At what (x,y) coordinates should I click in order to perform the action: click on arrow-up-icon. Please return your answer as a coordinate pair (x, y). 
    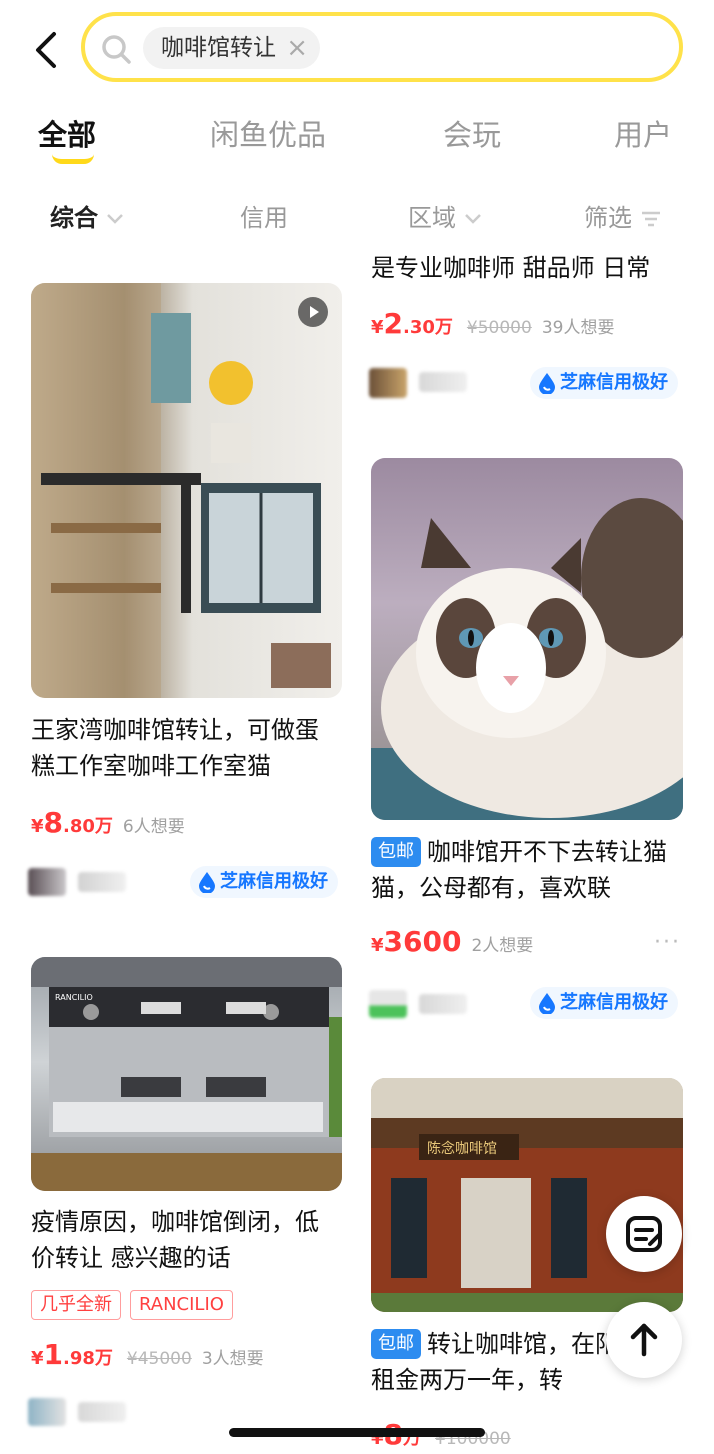
    Looking at the image, I should click on (644, 1340).